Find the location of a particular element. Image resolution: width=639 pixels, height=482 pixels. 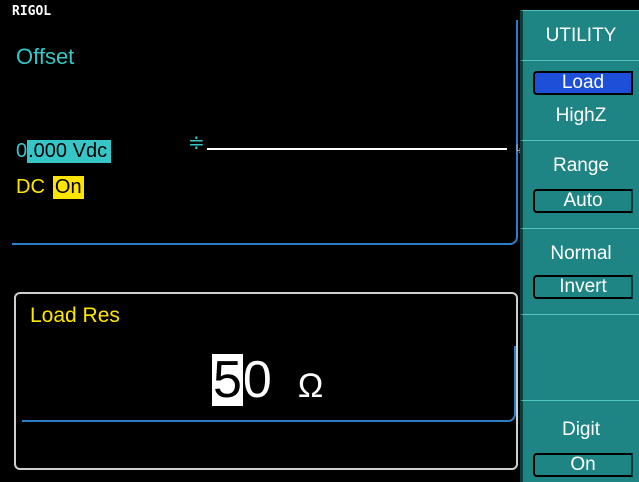

digit-label: Digit is located at coordinates (580, 429).